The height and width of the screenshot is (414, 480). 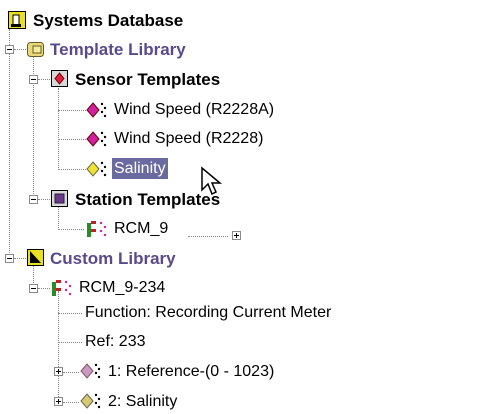 I want to click on node-label: Station Templates, so click(x=148, y=199).